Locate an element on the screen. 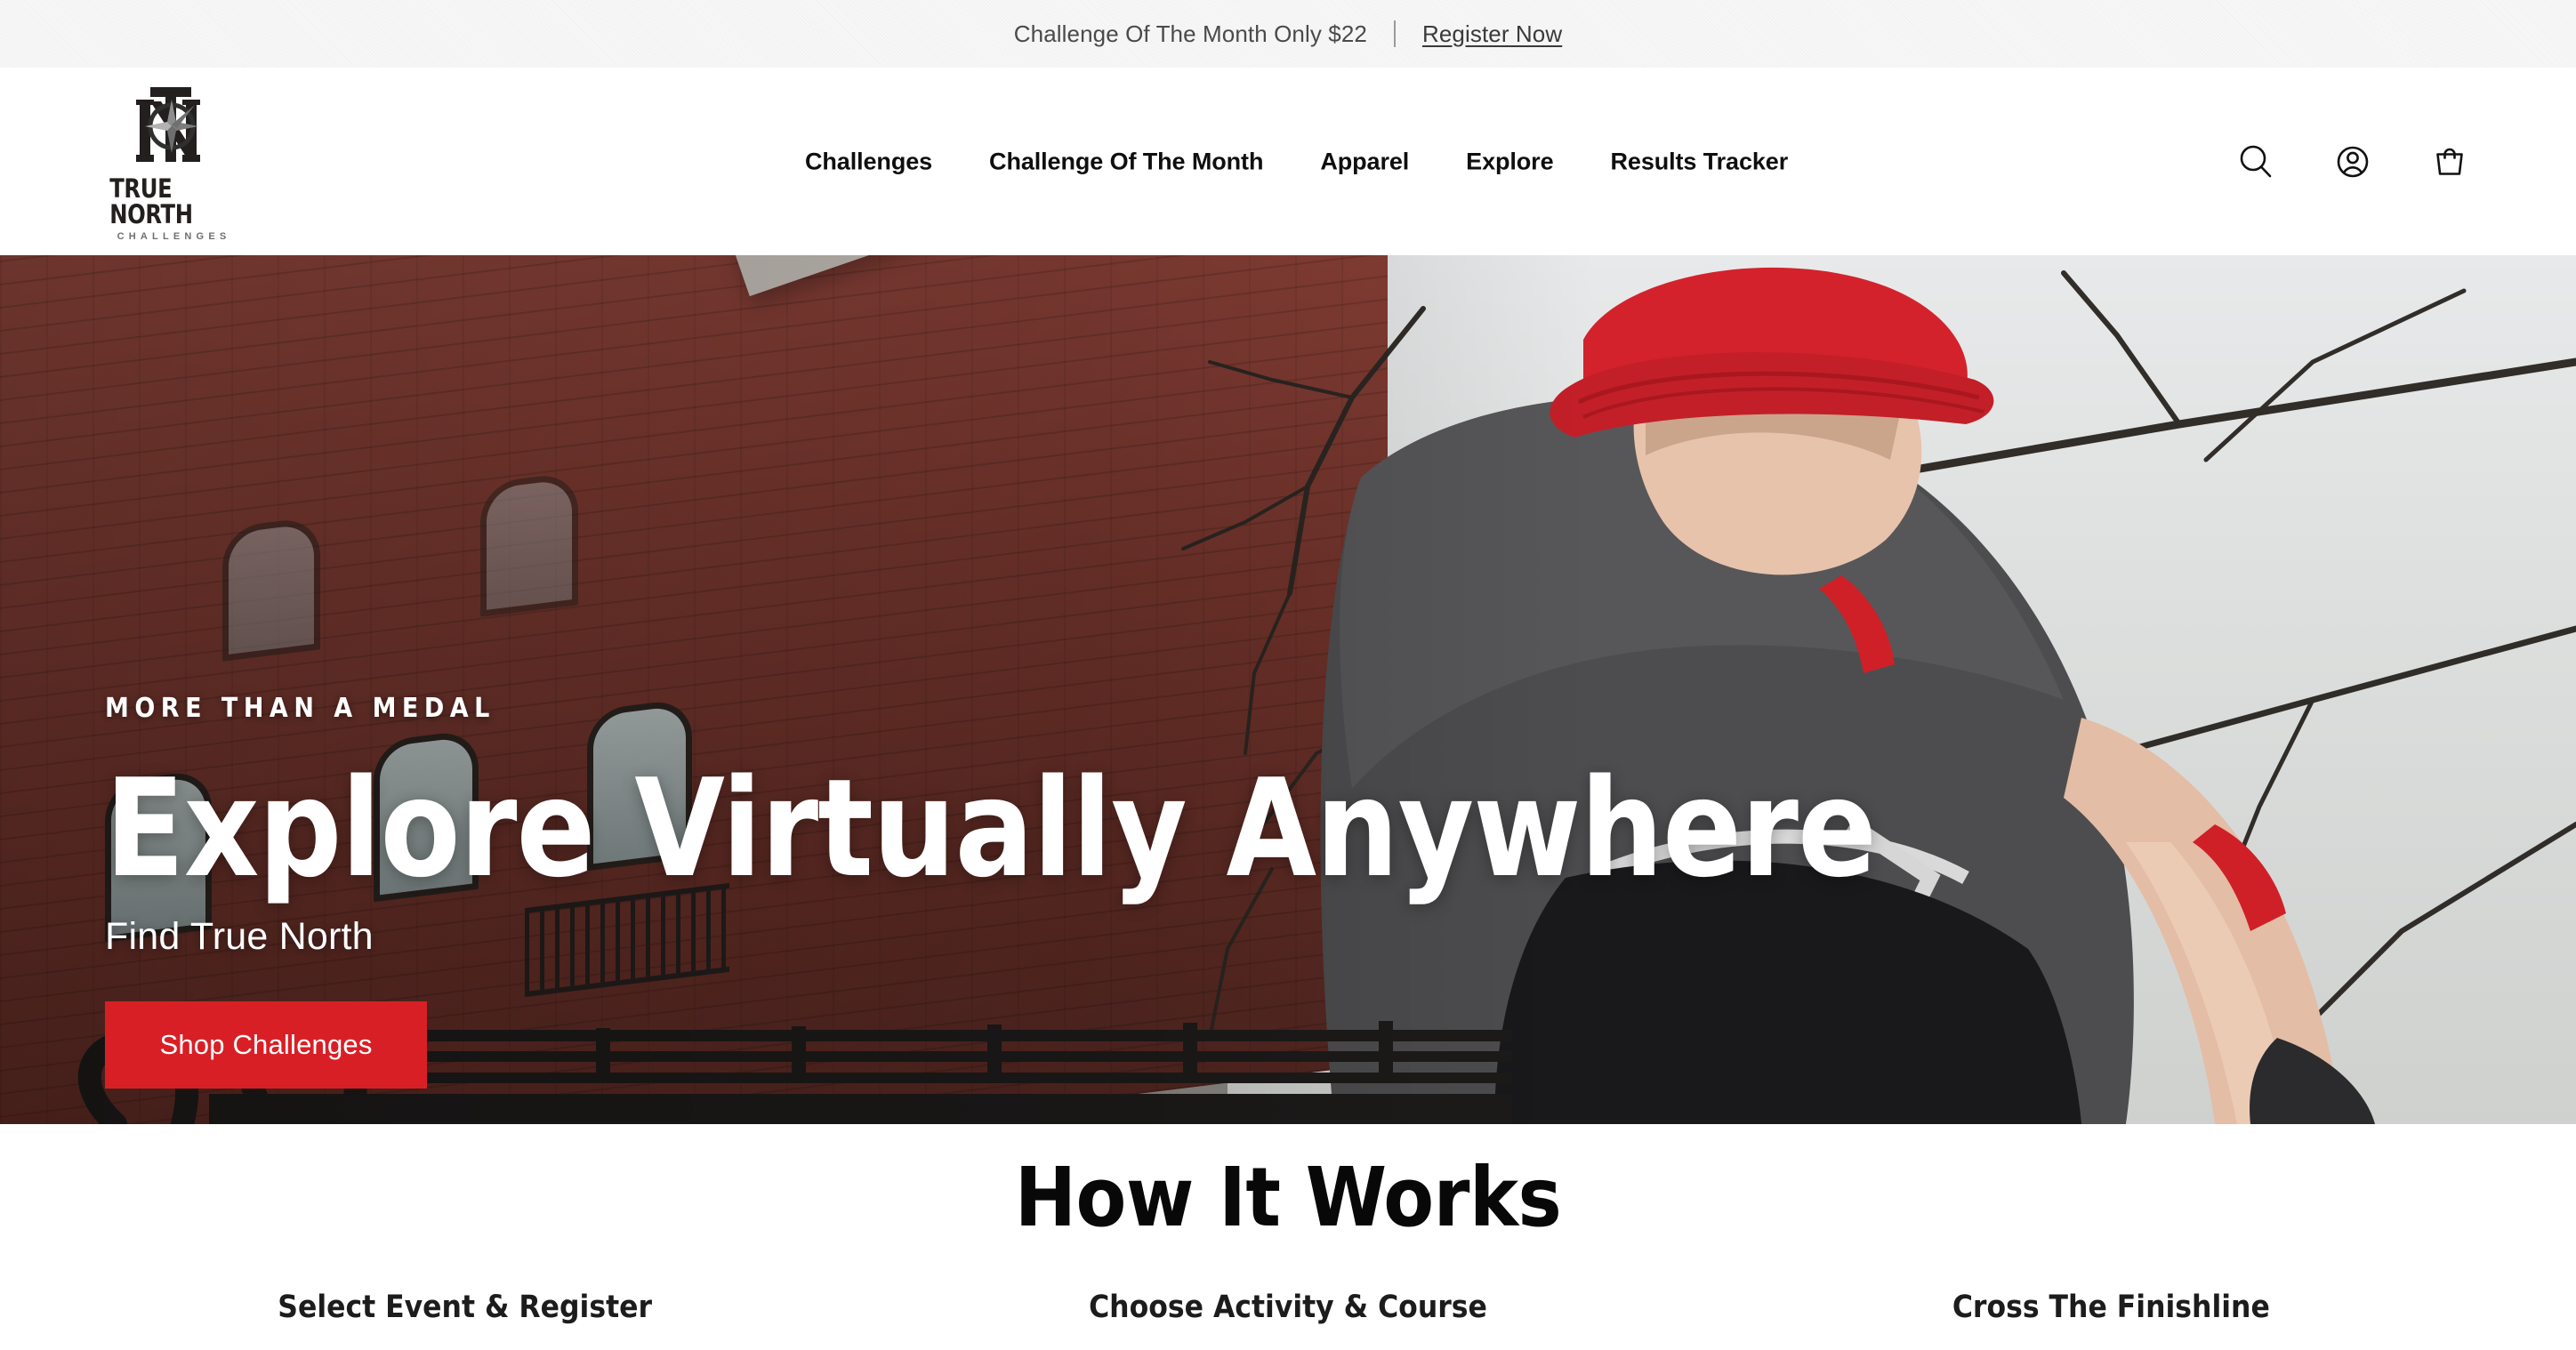 This screenshot has height=1350, width=2576. nav-item-apparel: Apparel is located at coordinates (1364, 161).